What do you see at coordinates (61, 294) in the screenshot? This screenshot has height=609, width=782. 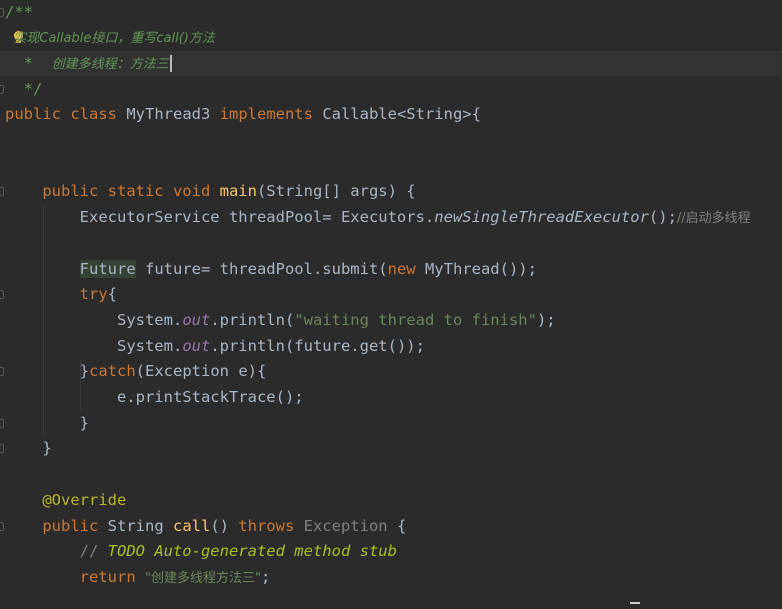 I see `code-text: try{` at bounding box center [61, 294].